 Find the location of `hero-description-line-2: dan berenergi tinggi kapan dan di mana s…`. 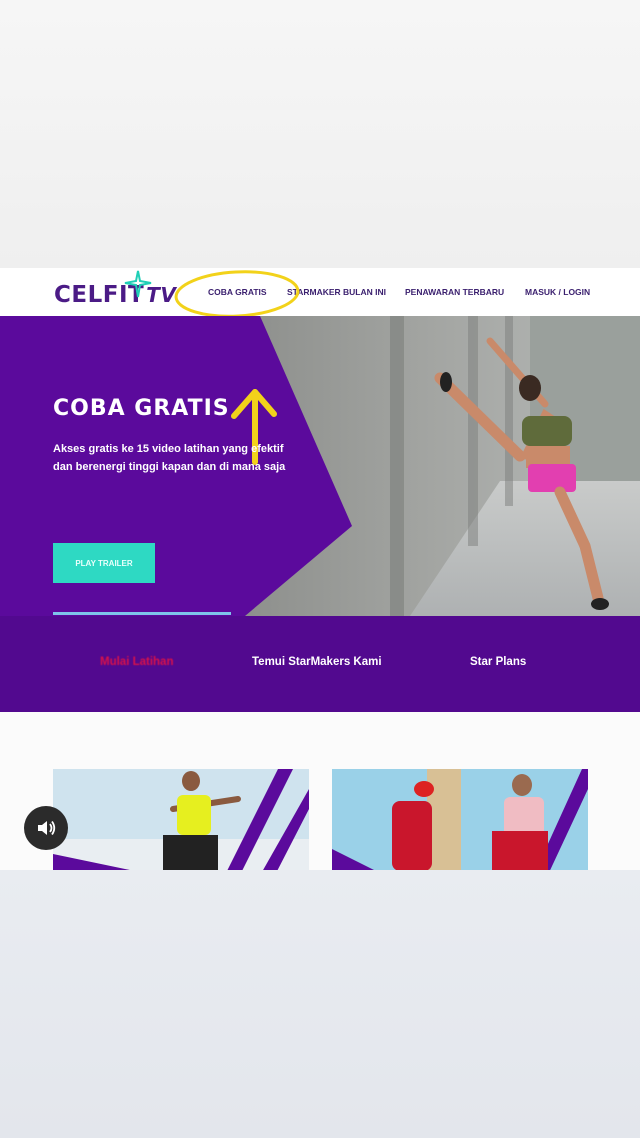

hero-description-line-2: dan berenergi tinggi kapan dan di mana s… is located at coordinates (169, 467).